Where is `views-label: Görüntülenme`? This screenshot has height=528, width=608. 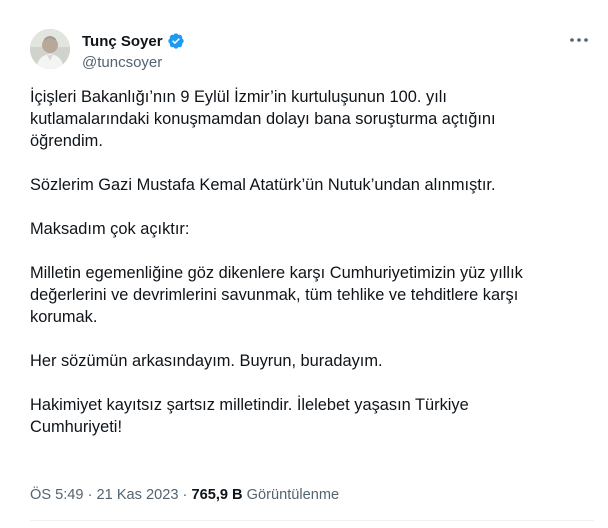
views-label: Görüntülenme is located at coordinates (293, 495).